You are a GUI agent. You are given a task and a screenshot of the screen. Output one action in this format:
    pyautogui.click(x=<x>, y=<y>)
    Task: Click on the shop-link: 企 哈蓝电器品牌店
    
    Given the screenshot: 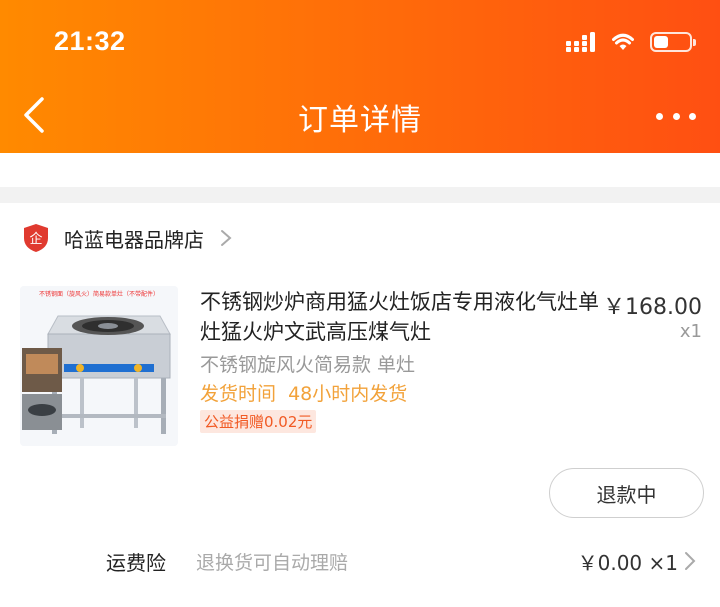 What is the action you would take?
    pyautogui.click(x=127, y=238)
    